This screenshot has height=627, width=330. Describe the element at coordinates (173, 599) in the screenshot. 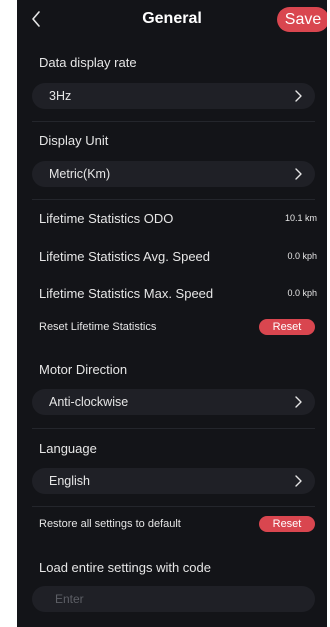

I see `settings-code-input` at that location.